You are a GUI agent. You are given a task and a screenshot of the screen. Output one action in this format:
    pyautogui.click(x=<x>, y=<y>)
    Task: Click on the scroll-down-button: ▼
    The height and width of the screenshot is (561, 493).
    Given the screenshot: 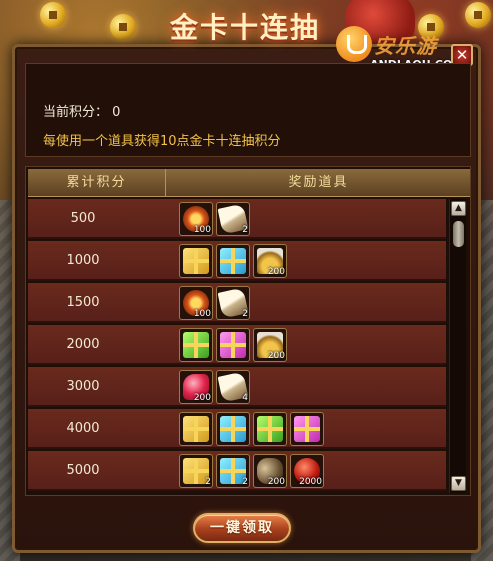 What is the action you would take?
    pyautogui.click(x=458, y=483)
    